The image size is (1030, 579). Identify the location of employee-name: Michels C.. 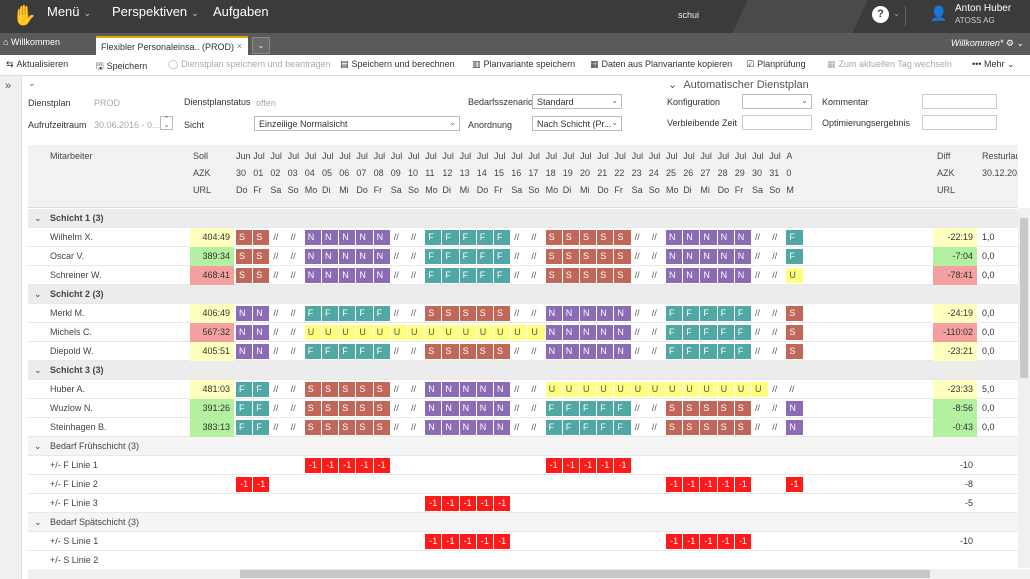
(71, 332).